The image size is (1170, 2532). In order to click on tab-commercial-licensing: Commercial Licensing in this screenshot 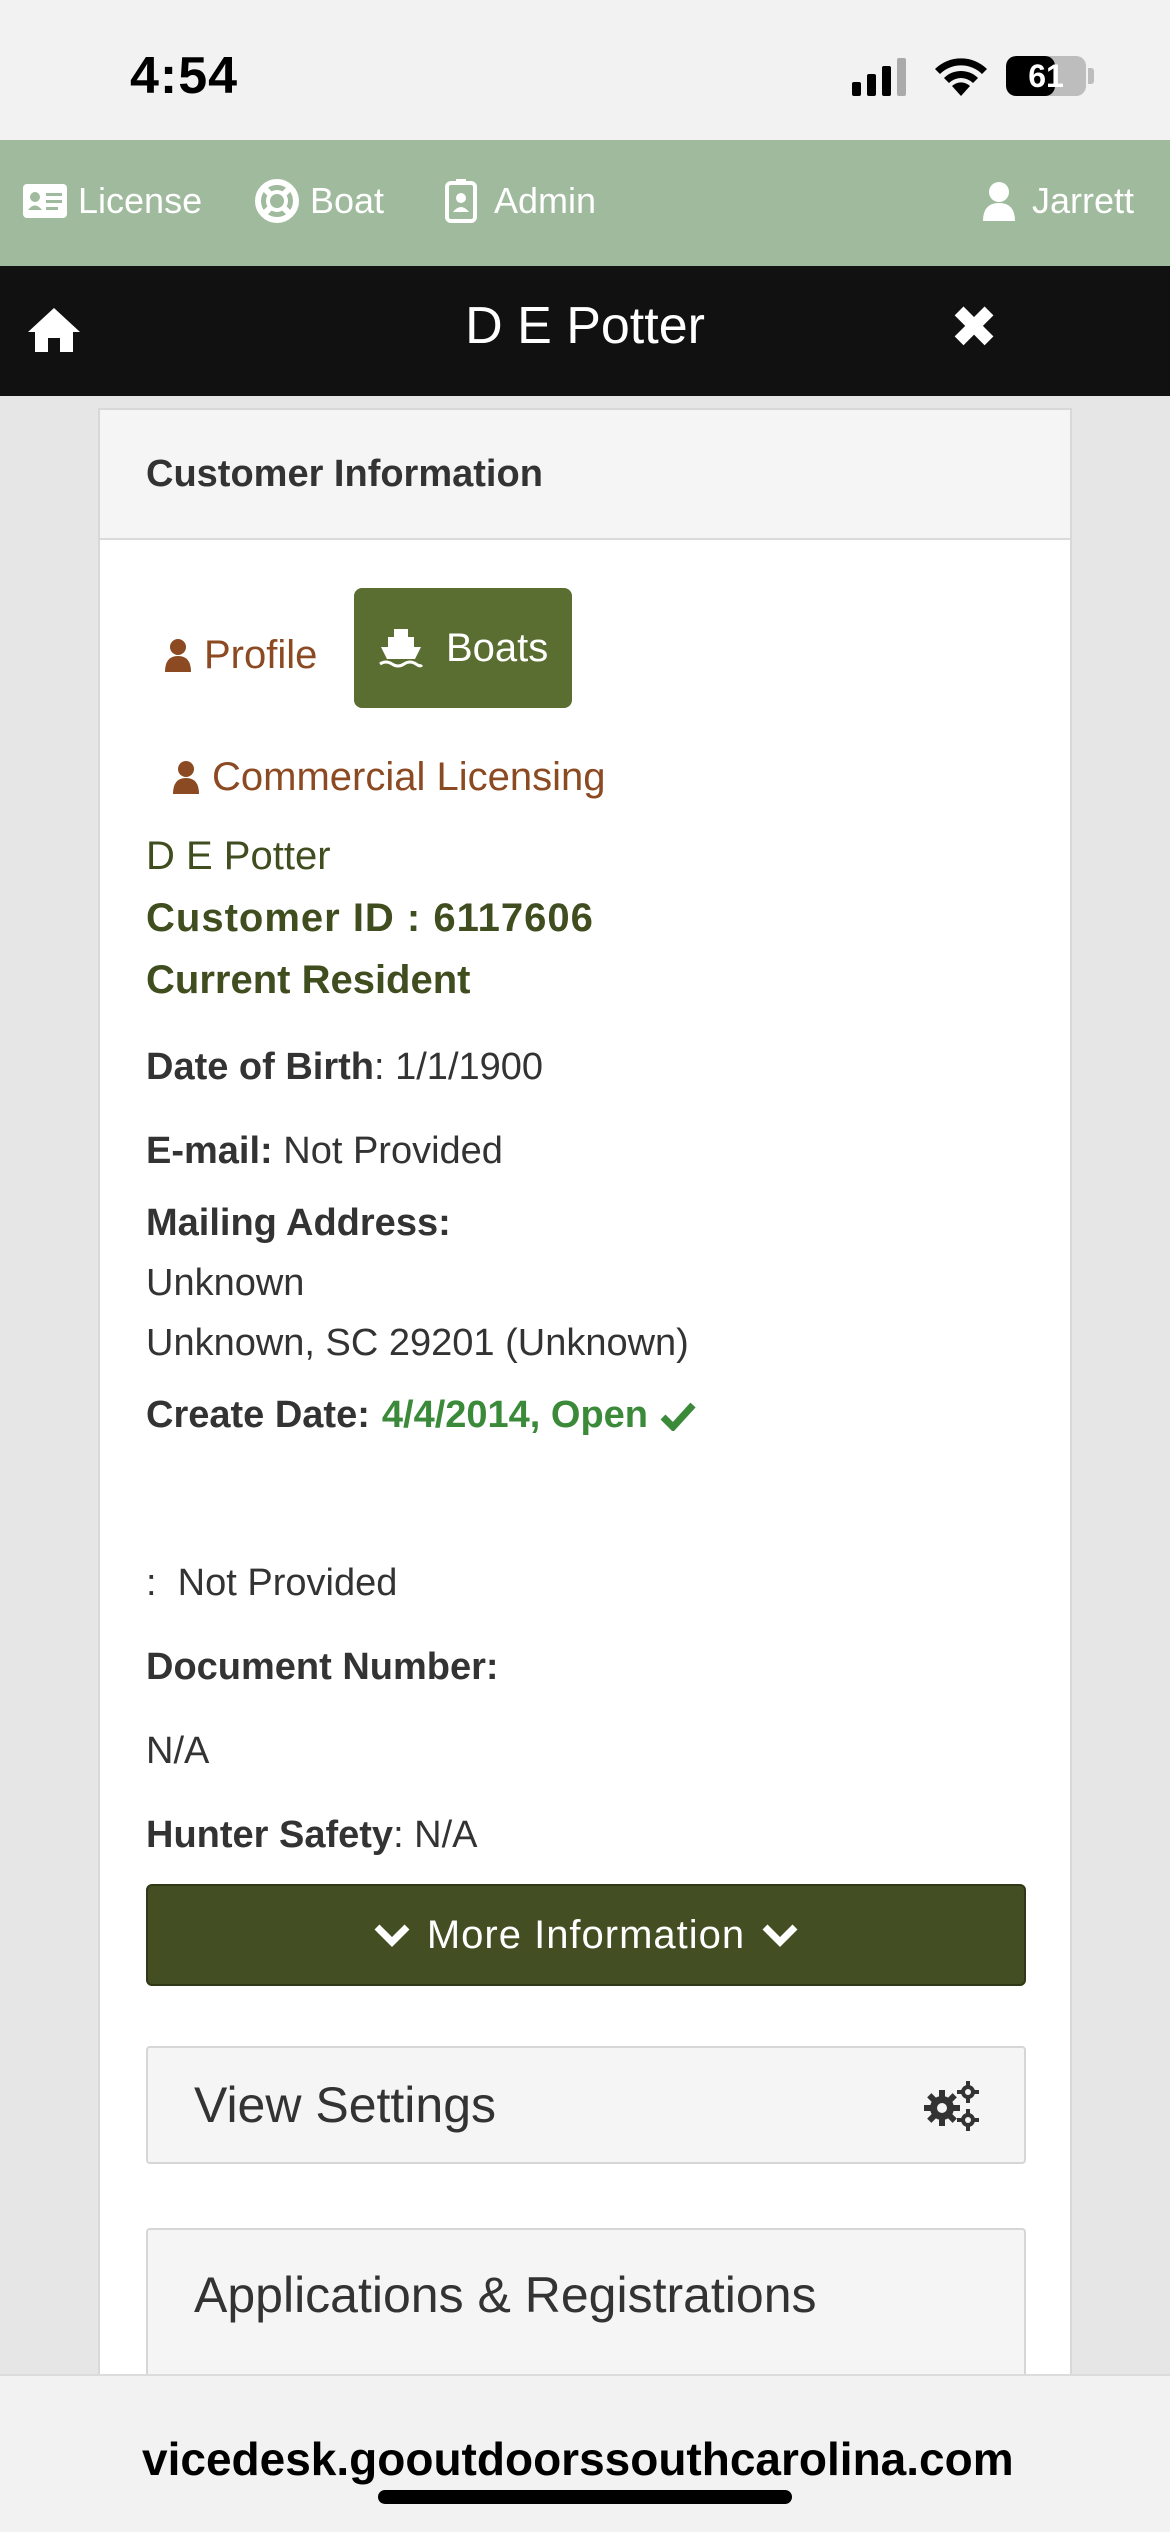, I will do `click(388, 777)`.